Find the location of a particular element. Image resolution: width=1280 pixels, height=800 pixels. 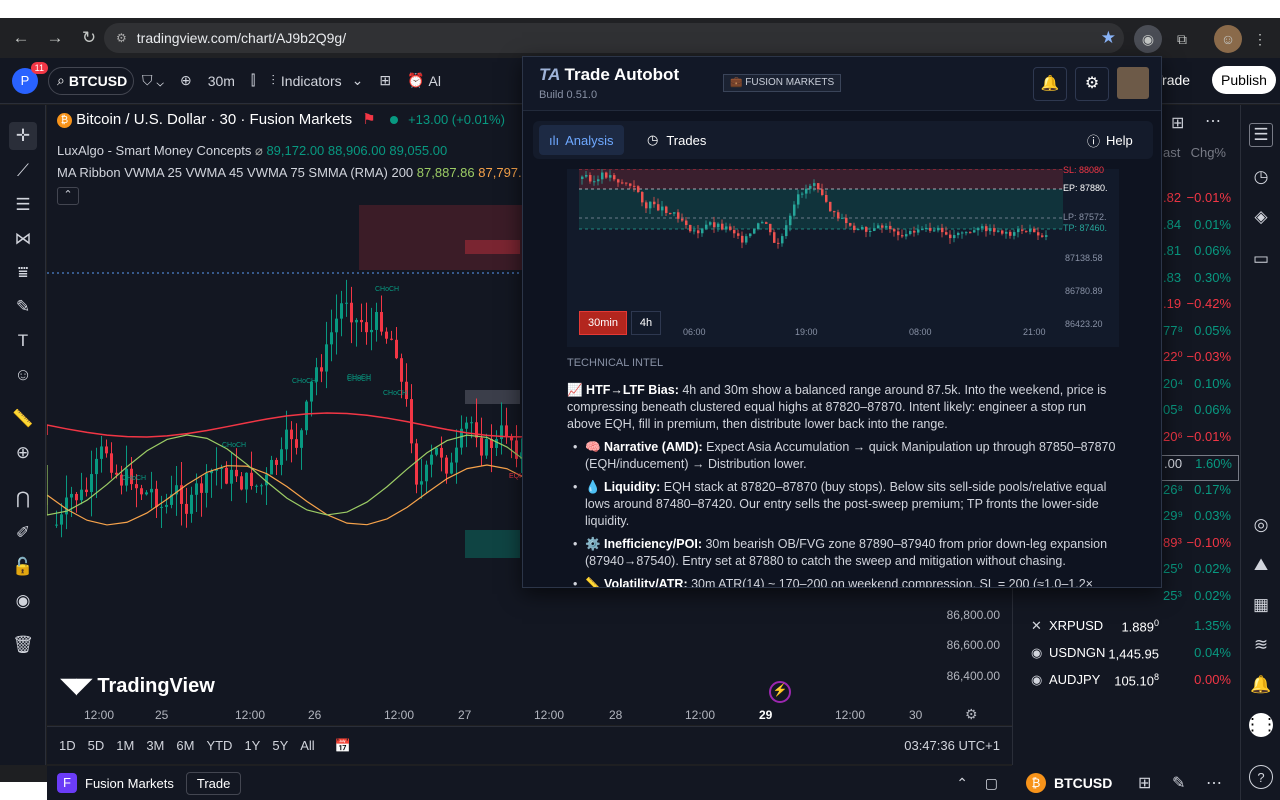

back-icon: ← is located at coordinates (21, 38).